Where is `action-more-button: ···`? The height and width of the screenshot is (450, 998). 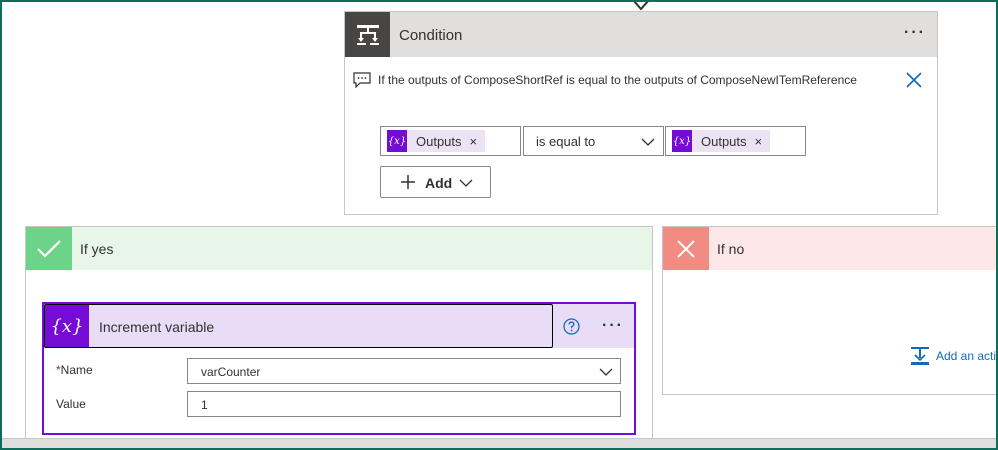
action-more-button: ··· is located at coordinates (613, 326).